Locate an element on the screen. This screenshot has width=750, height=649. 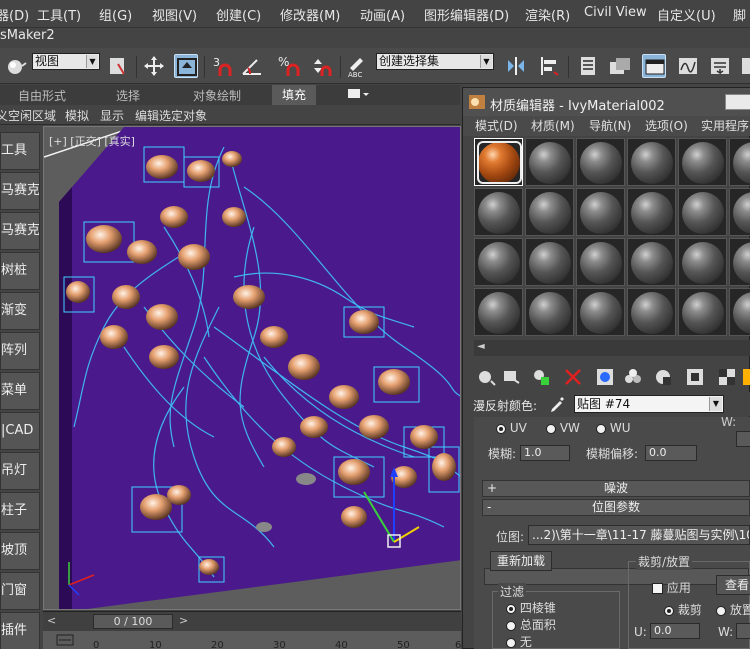
spinner-snap-icon is located at coordinates (320, 66).